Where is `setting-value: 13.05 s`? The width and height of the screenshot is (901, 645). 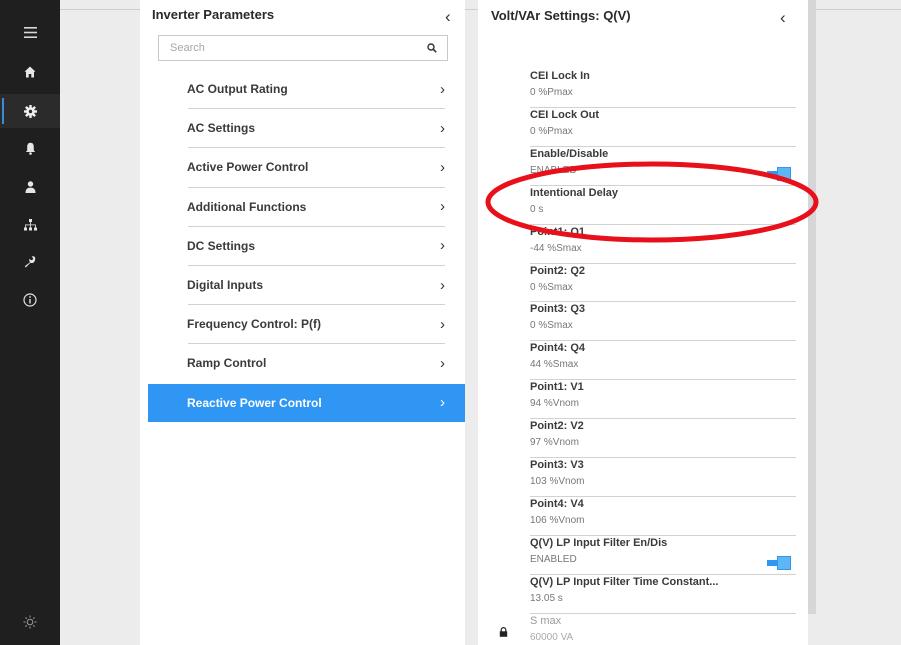 setting-value: 13.05 s is located at coordinates (546, 598).